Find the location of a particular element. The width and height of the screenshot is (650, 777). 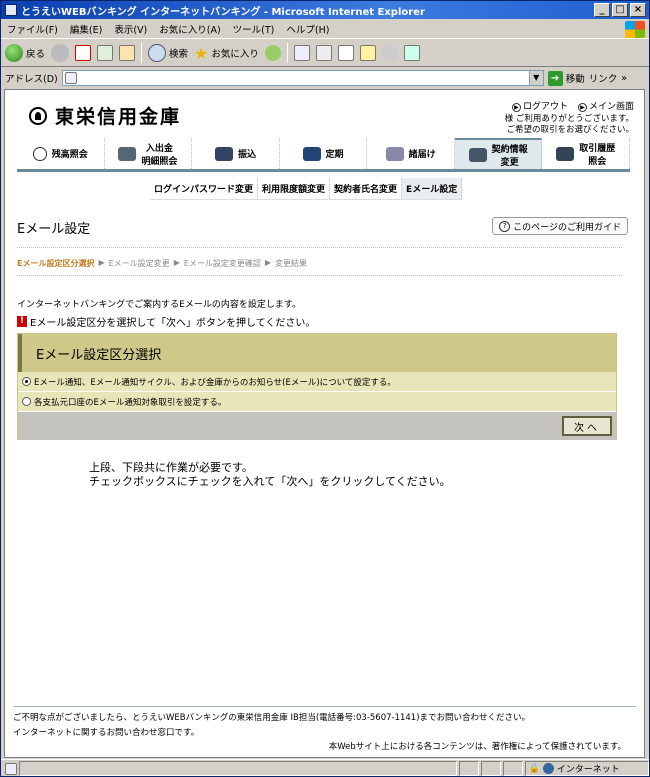

forward-arrow-icon is located at coordinates (60, 53).